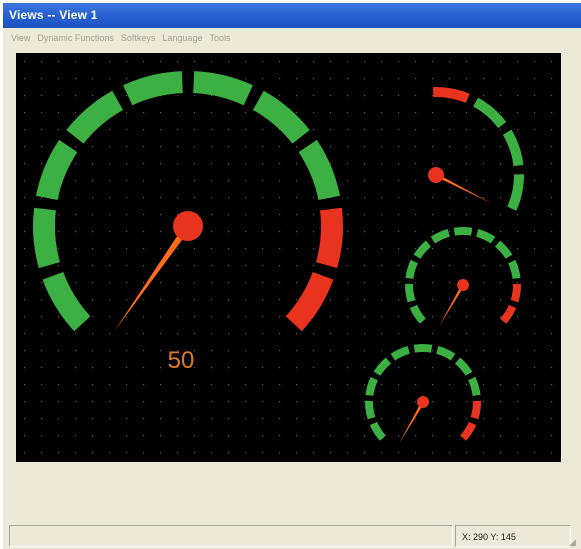 The height and width of the screenshot is (549, 581). Describe the element at coordinates (574, 542) in the screenshot. I see `resize-grip-icon: ◢` at that location.